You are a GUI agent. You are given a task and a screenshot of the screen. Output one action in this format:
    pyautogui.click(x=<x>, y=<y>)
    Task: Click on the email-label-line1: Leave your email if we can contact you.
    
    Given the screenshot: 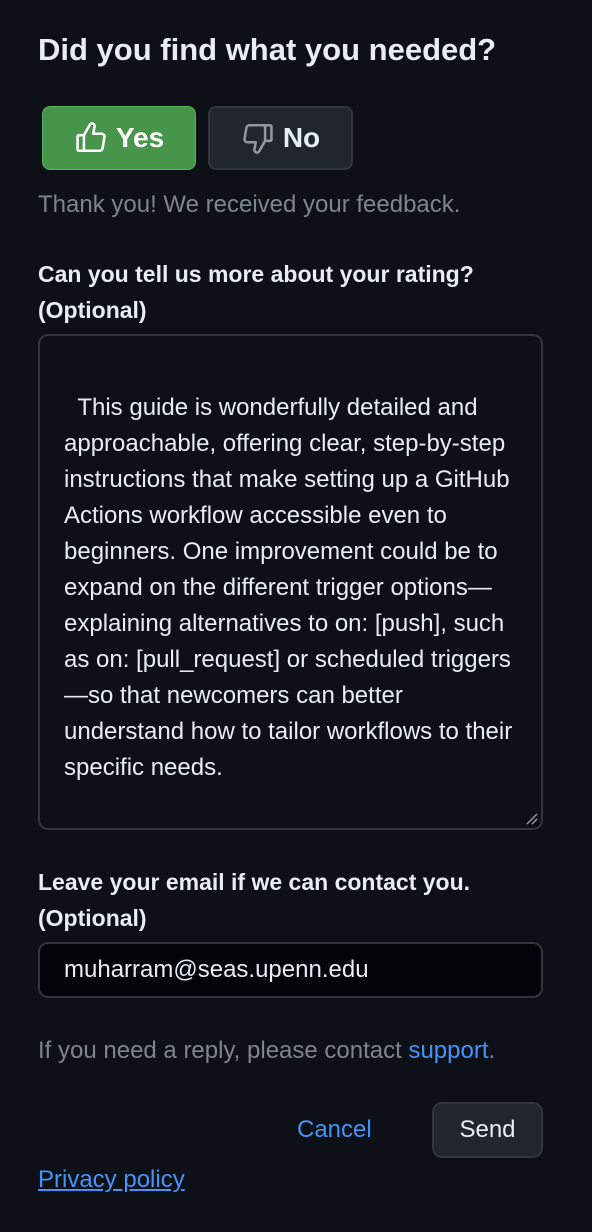 What is the action you would take?
    pyautogui.click(x=254, y=882)
    